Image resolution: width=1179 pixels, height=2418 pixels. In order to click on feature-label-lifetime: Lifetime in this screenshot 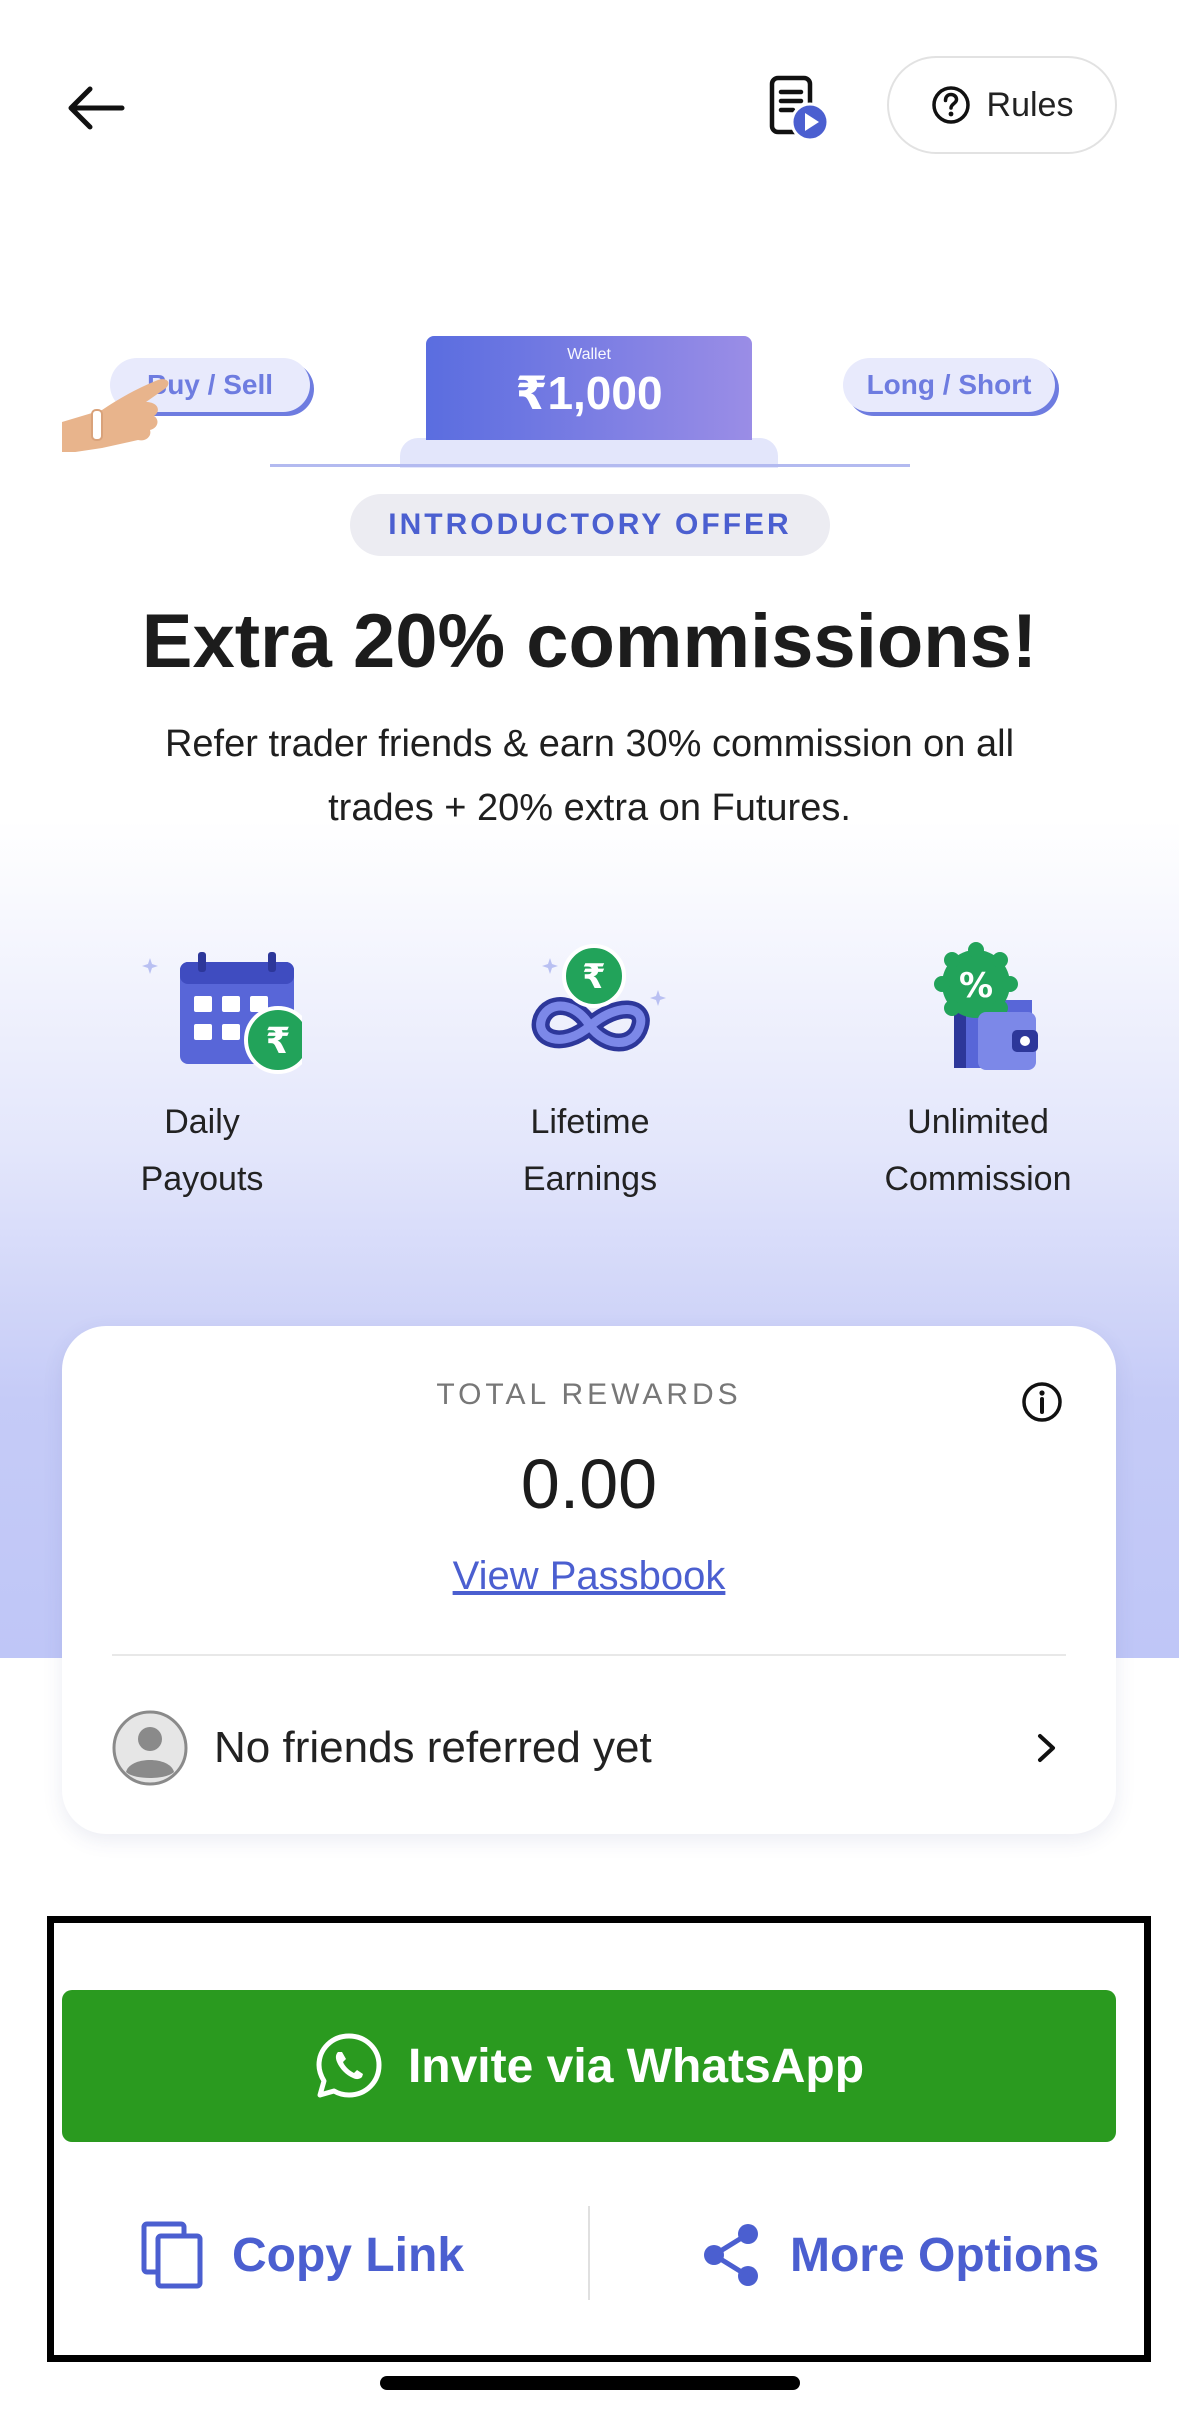, I will do `click(590, 1122)`.